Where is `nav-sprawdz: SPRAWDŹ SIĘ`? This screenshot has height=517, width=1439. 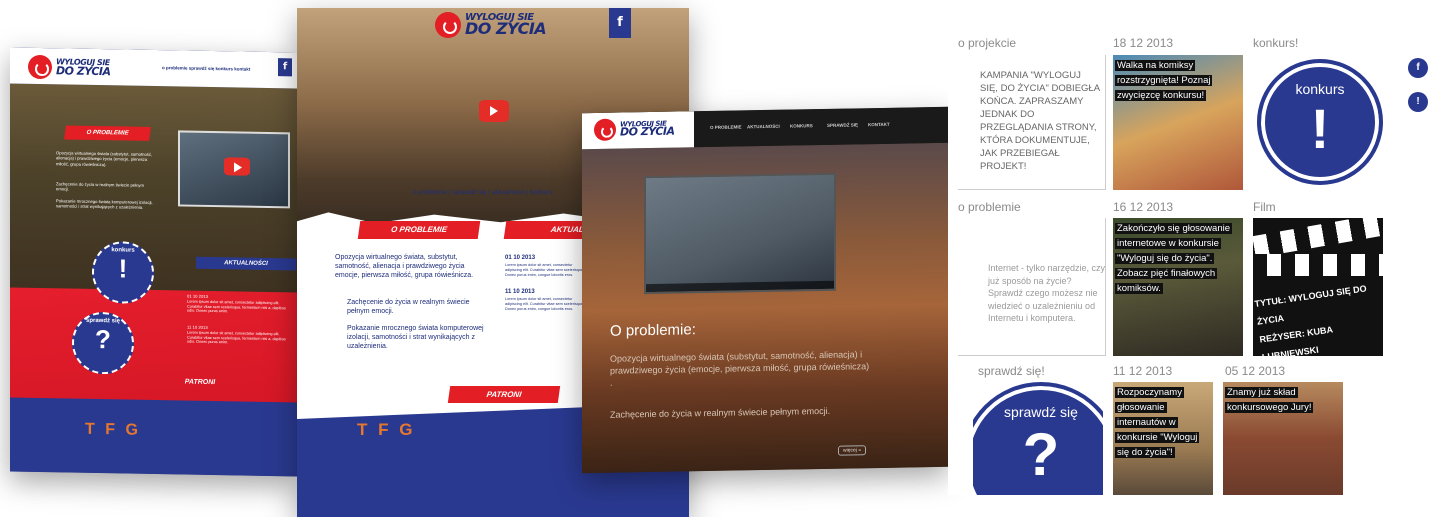
nav-sprawdz: SPRAWDŹ SIĘ is located at coordinates (842, 125).